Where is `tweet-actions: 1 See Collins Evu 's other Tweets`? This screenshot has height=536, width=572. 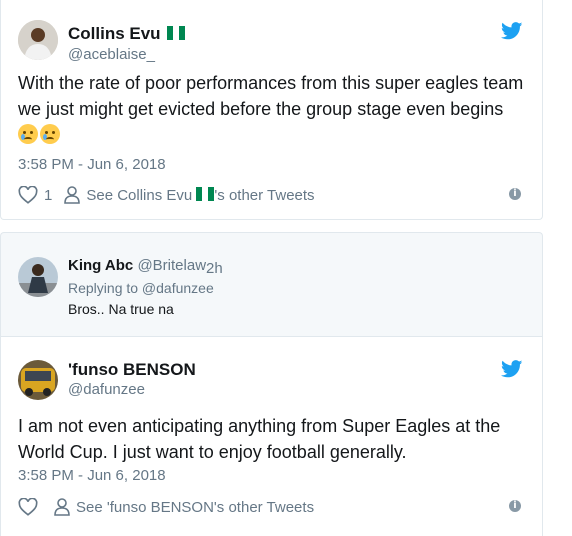
tweet-actions: 1 See Collins Evu 's other Tweets is located at coordinates (166, 195).